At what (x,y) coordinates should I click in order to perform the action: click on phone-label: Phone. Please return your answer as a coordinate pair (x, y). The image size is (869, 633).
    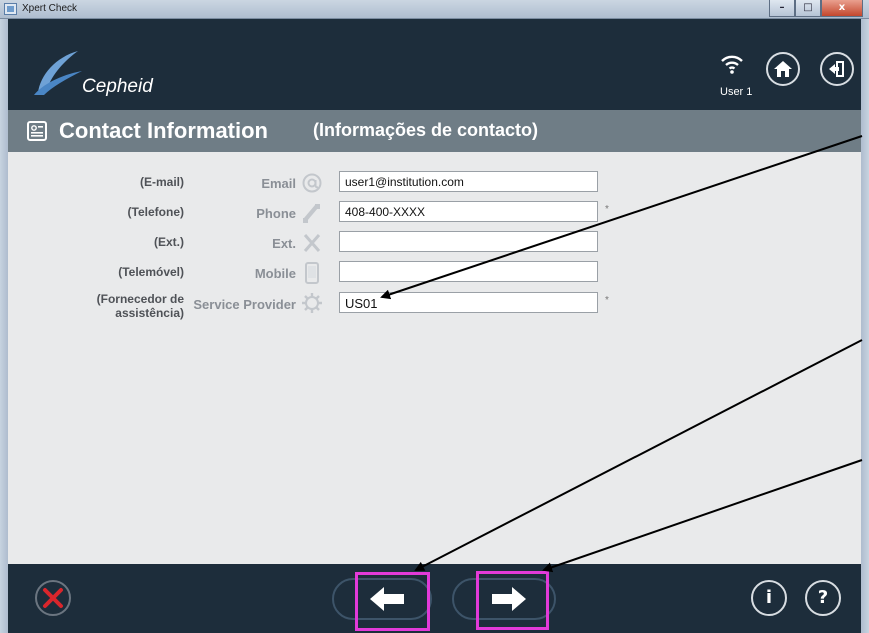
    Looking at the image, I should click on (276, 213).